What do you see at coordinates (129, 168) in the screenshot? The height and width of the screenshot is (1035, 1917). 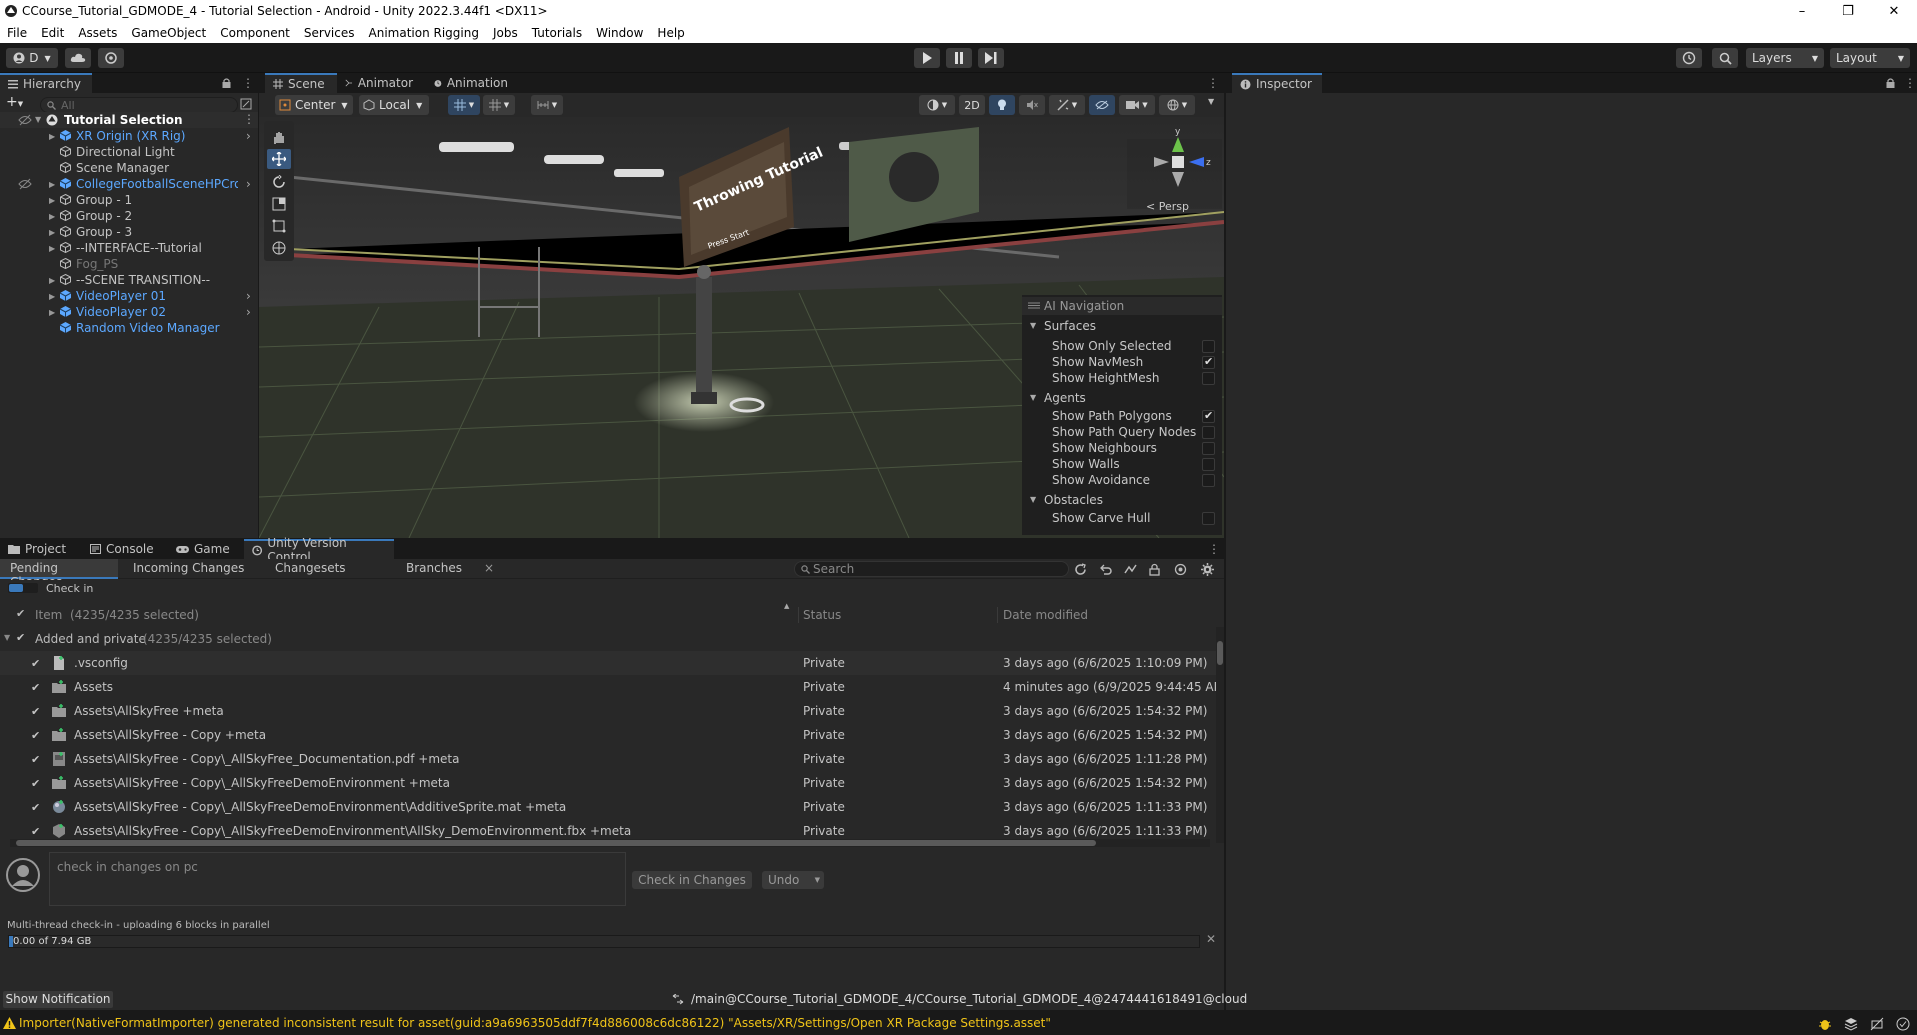 I see `hierarchy-item: Scene Manager` at bounding box center [129, 168].